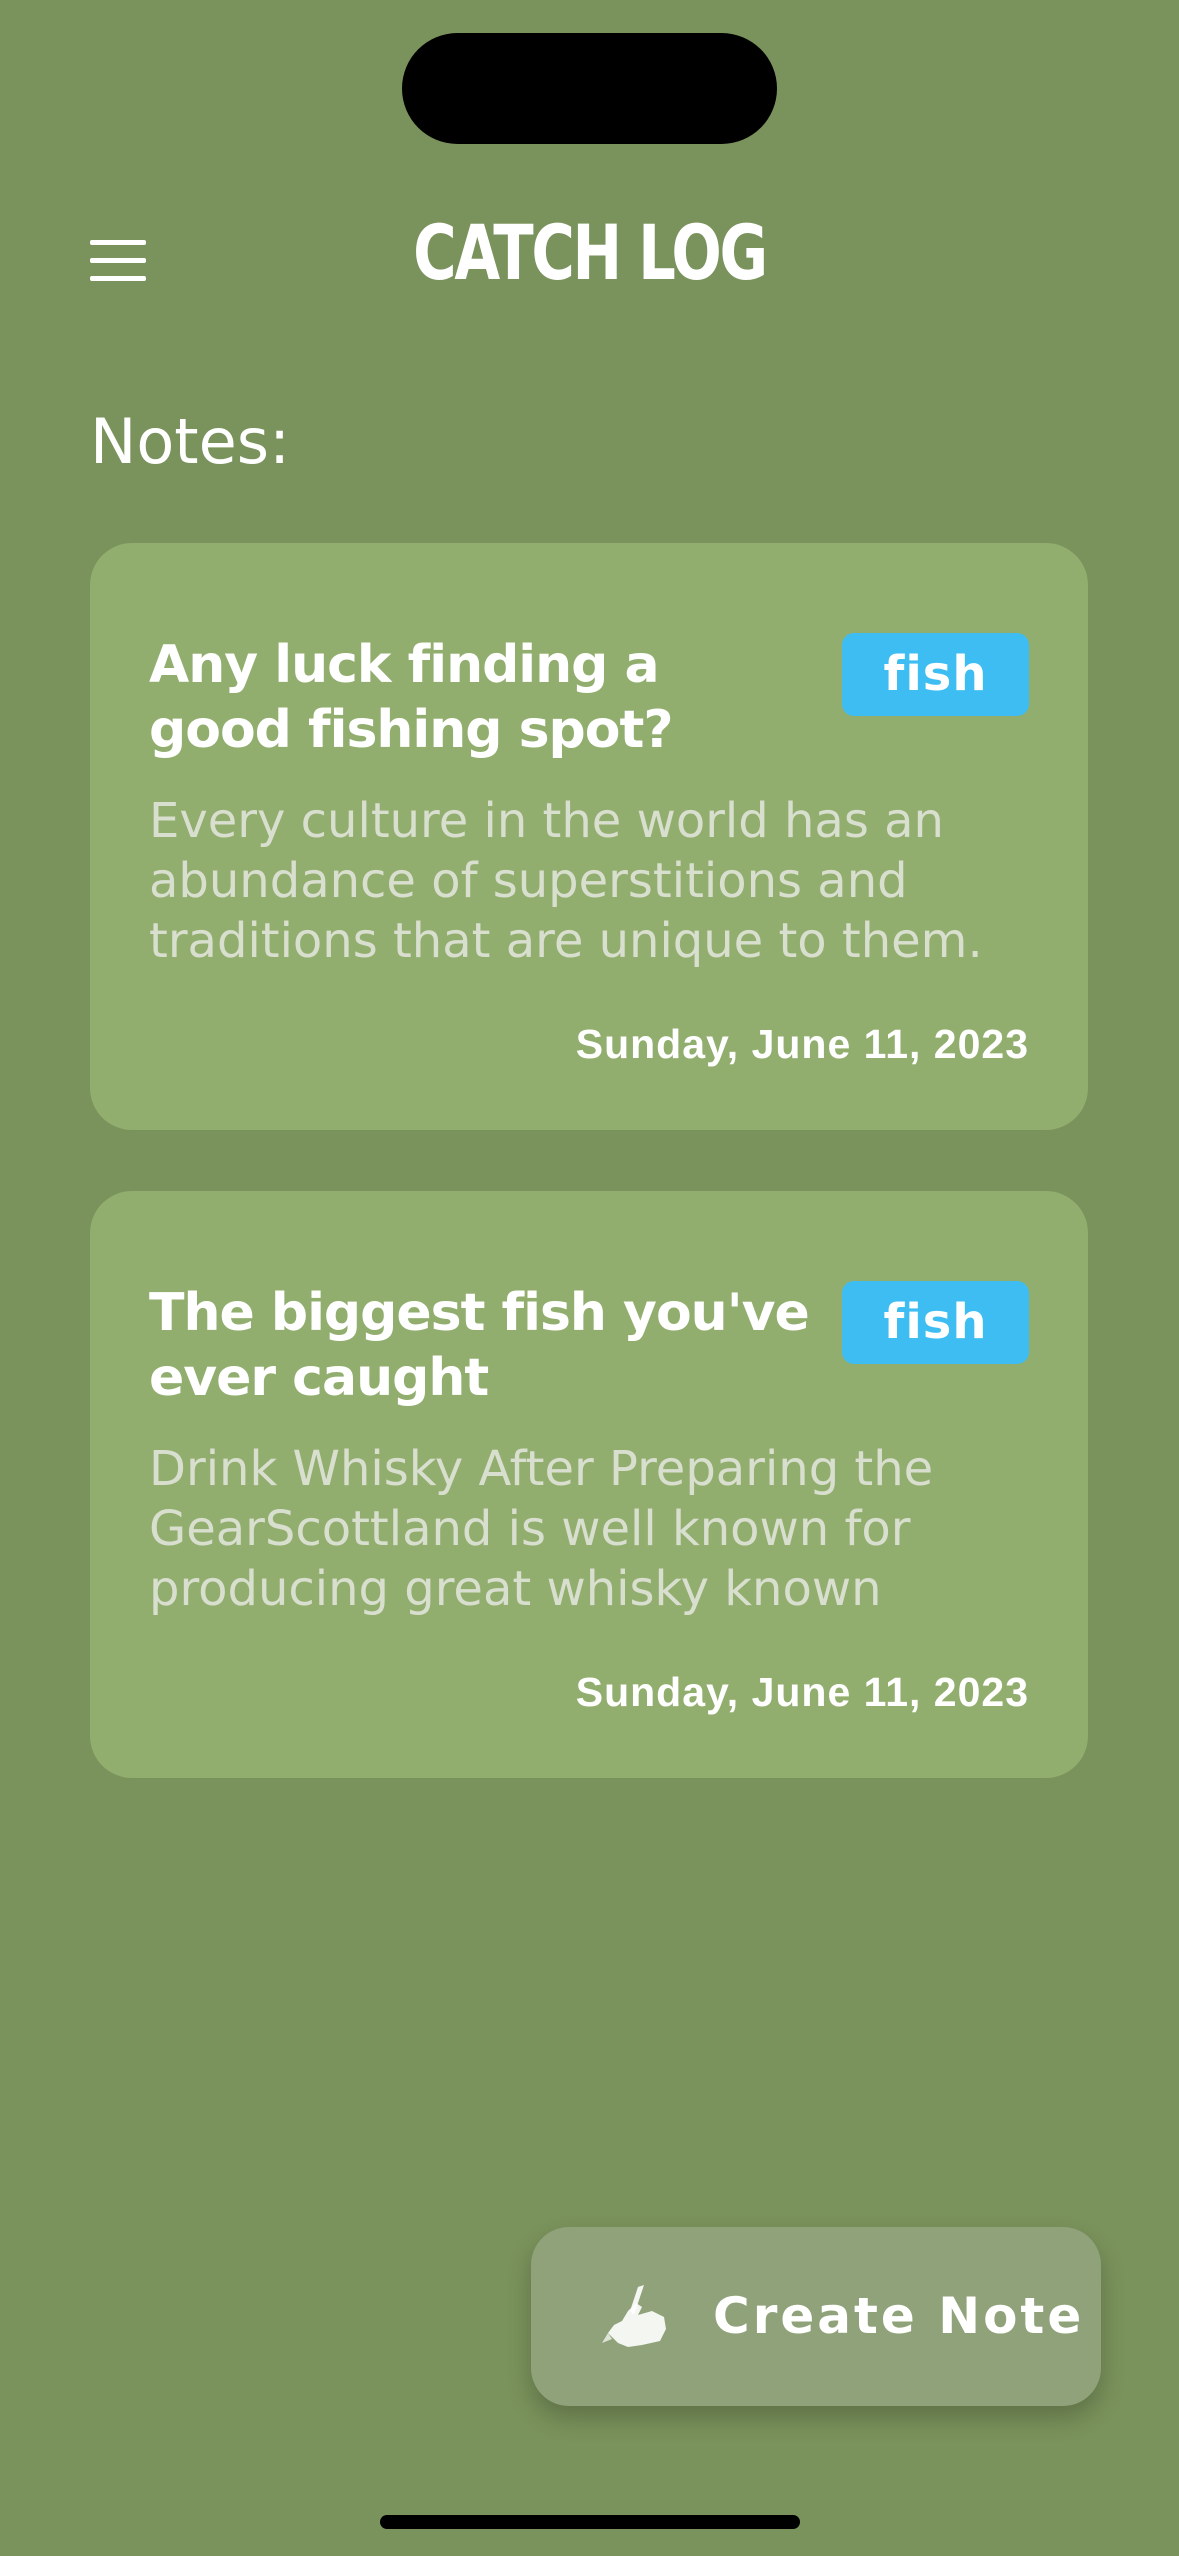 The image size is (1179, 2556). Describe the element at coordinates (590, 252) in the screenshot. I see `app-title: CATCH LOG` at that location.